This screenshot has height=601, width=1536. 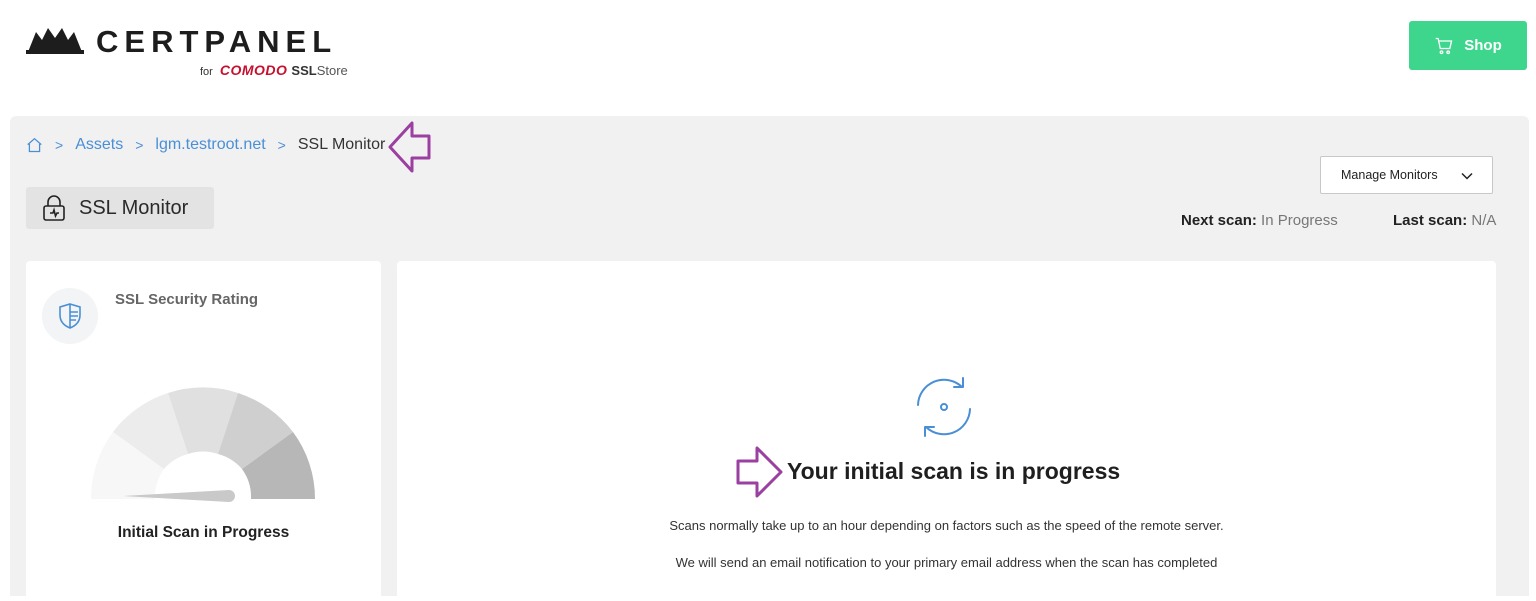 What do you see at coordinates (1389, 175) in the screenshot?
I see `manage-monitors-label: Manage Monitors` at bounding box center [1389, 175].